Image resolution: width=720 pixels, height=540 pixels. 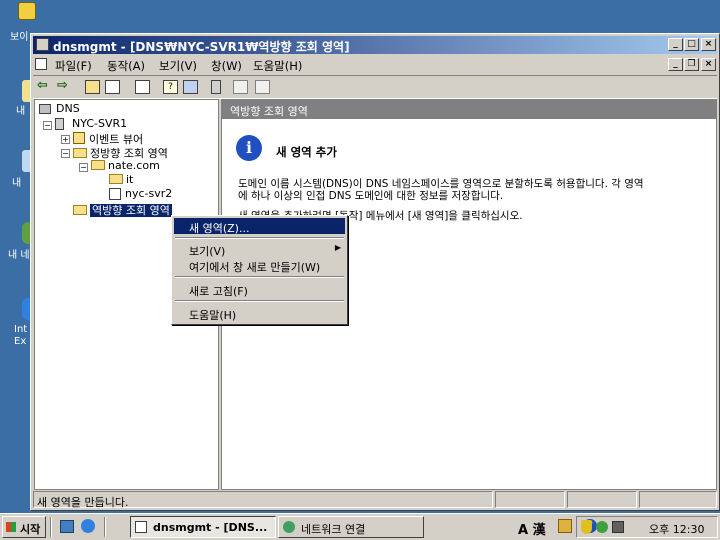 I want to click on menu-bar: 파일(F) 동작(A) 보기(V) 창(W) 도움말(H) _ ❐ ×, so click(x=375, y=64).